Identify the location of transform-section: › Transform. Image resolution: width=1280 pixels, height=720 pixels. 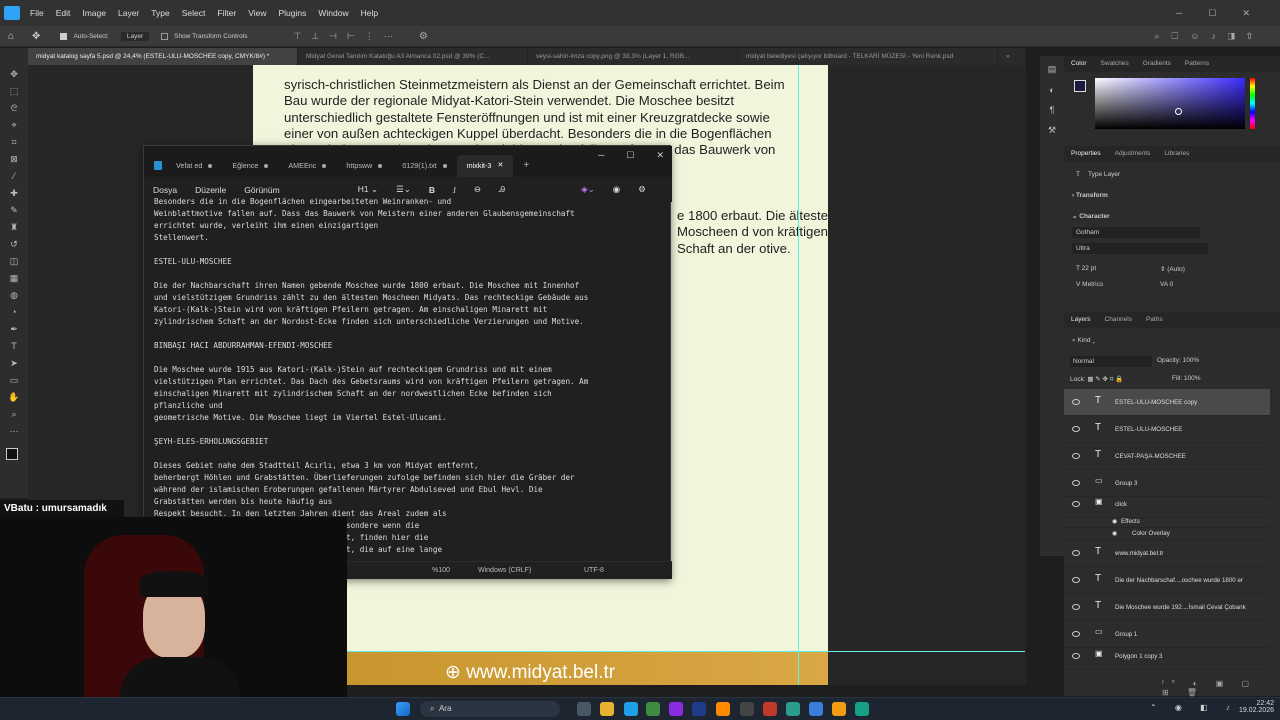
(1172, 195).